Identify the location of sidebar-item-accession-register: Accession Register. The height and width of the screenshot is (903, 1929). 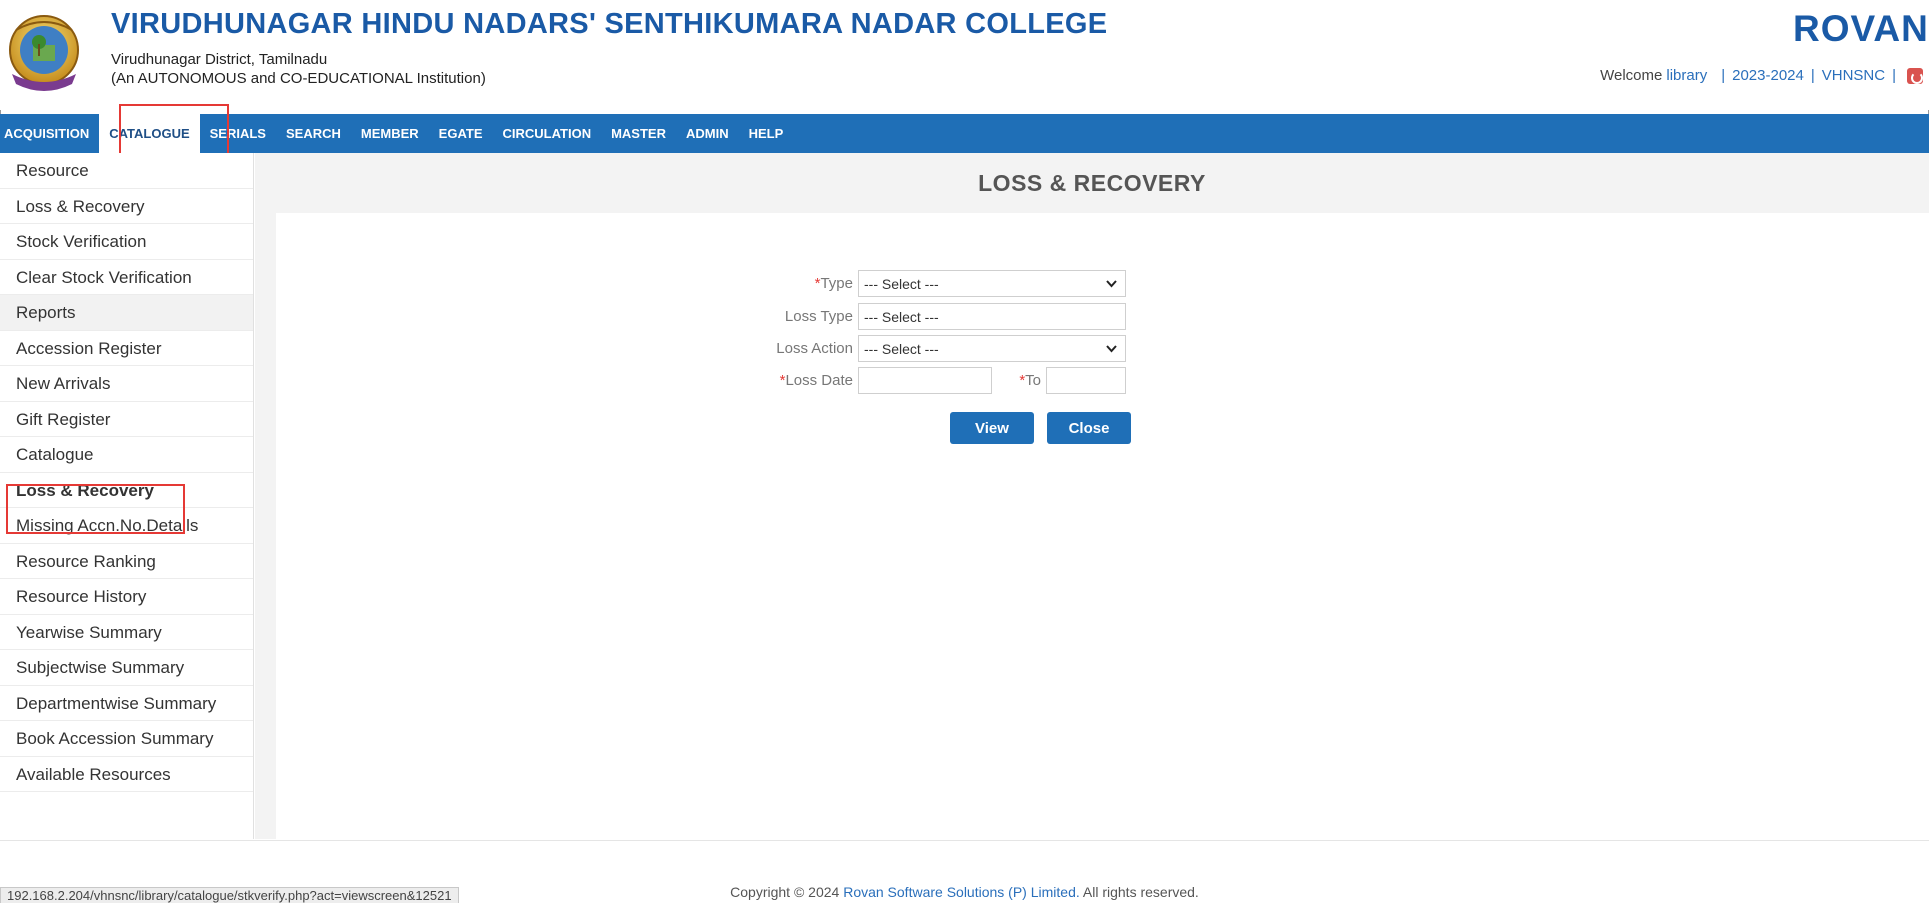
(126, 348).